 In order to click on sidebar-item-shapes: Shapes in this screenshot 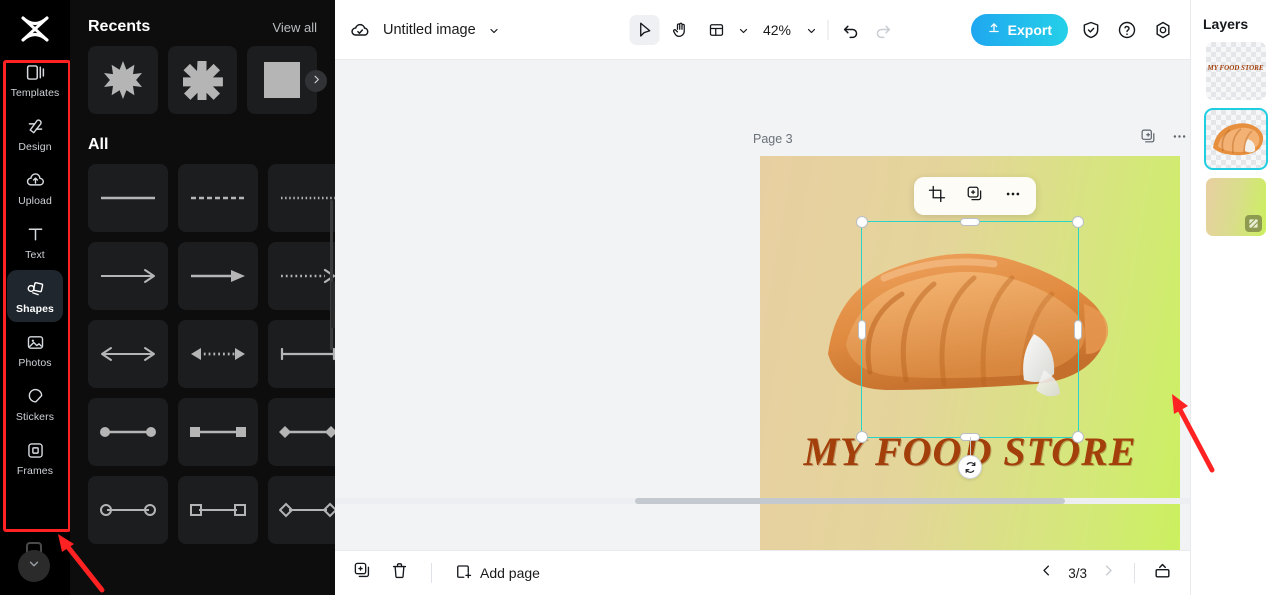, I will do `click(35, 296)`.